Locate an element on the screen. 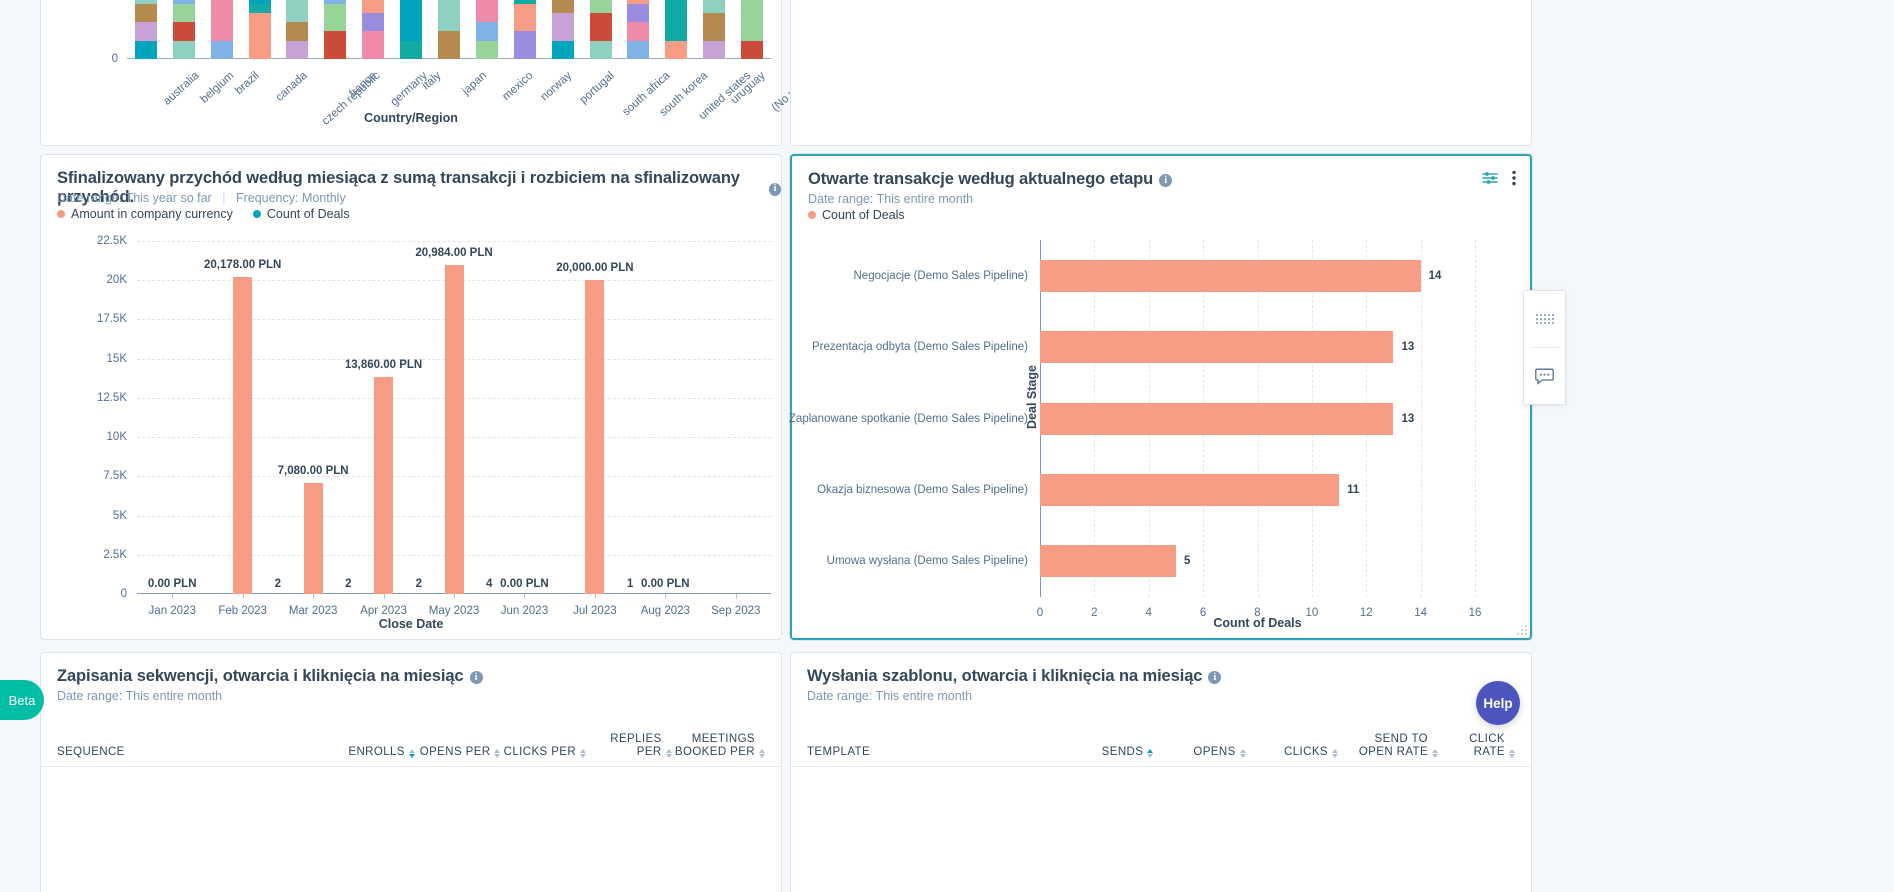 This screenshot has width=1894, height=892. stacked-bar-column: canada is located at coordinates (278, 52).